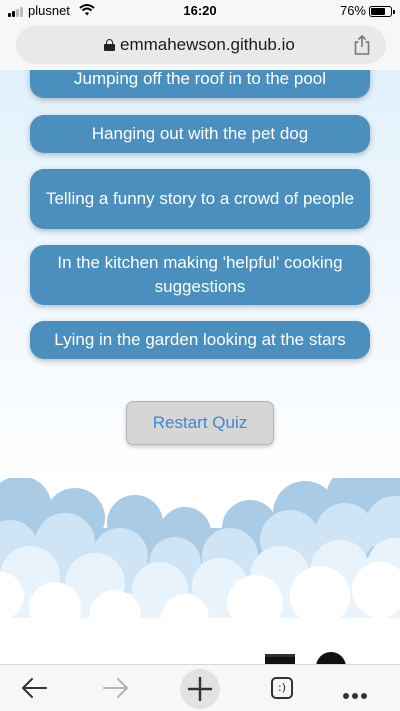 The width and height of the screenshot is (400, 711). I want to click on restart-label: Restart Quiz, so click(200, 422).